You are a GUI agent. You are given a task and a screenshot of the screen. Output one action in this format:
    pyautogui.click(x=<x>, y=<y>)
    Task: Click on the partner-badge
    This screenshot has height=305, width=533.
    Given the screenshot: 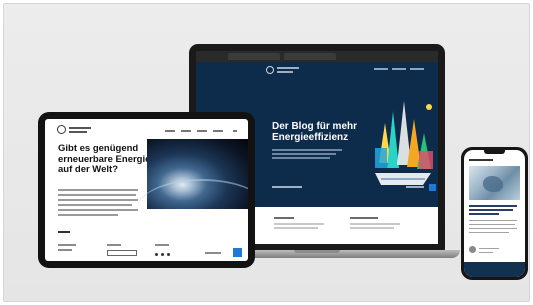 What is the action you would take?
    pyautogui.click(x=237, y=252)
    